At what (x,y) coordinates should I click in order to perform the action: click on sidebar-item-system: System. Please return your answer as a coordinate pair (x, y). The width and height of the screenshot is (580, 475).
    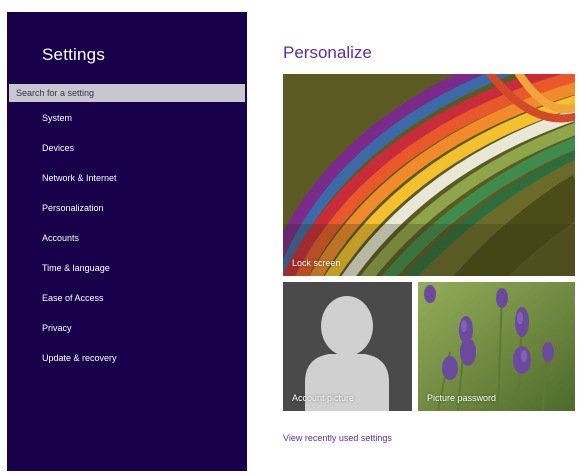
    Looking at the image, I should click on (57, 118).